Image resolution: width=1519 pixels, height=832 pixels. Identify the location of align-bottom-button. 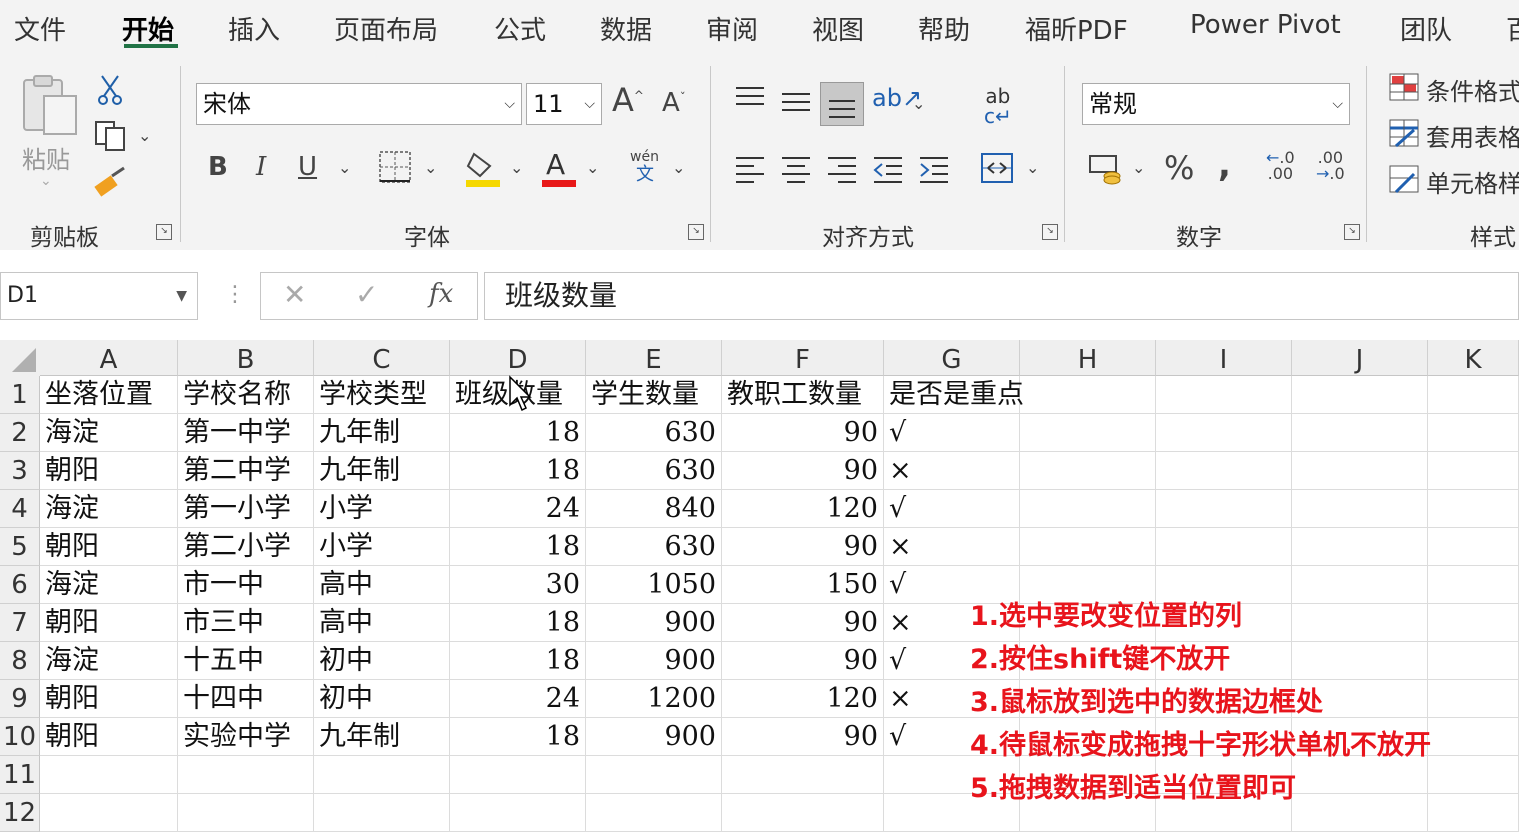
(842, 104).